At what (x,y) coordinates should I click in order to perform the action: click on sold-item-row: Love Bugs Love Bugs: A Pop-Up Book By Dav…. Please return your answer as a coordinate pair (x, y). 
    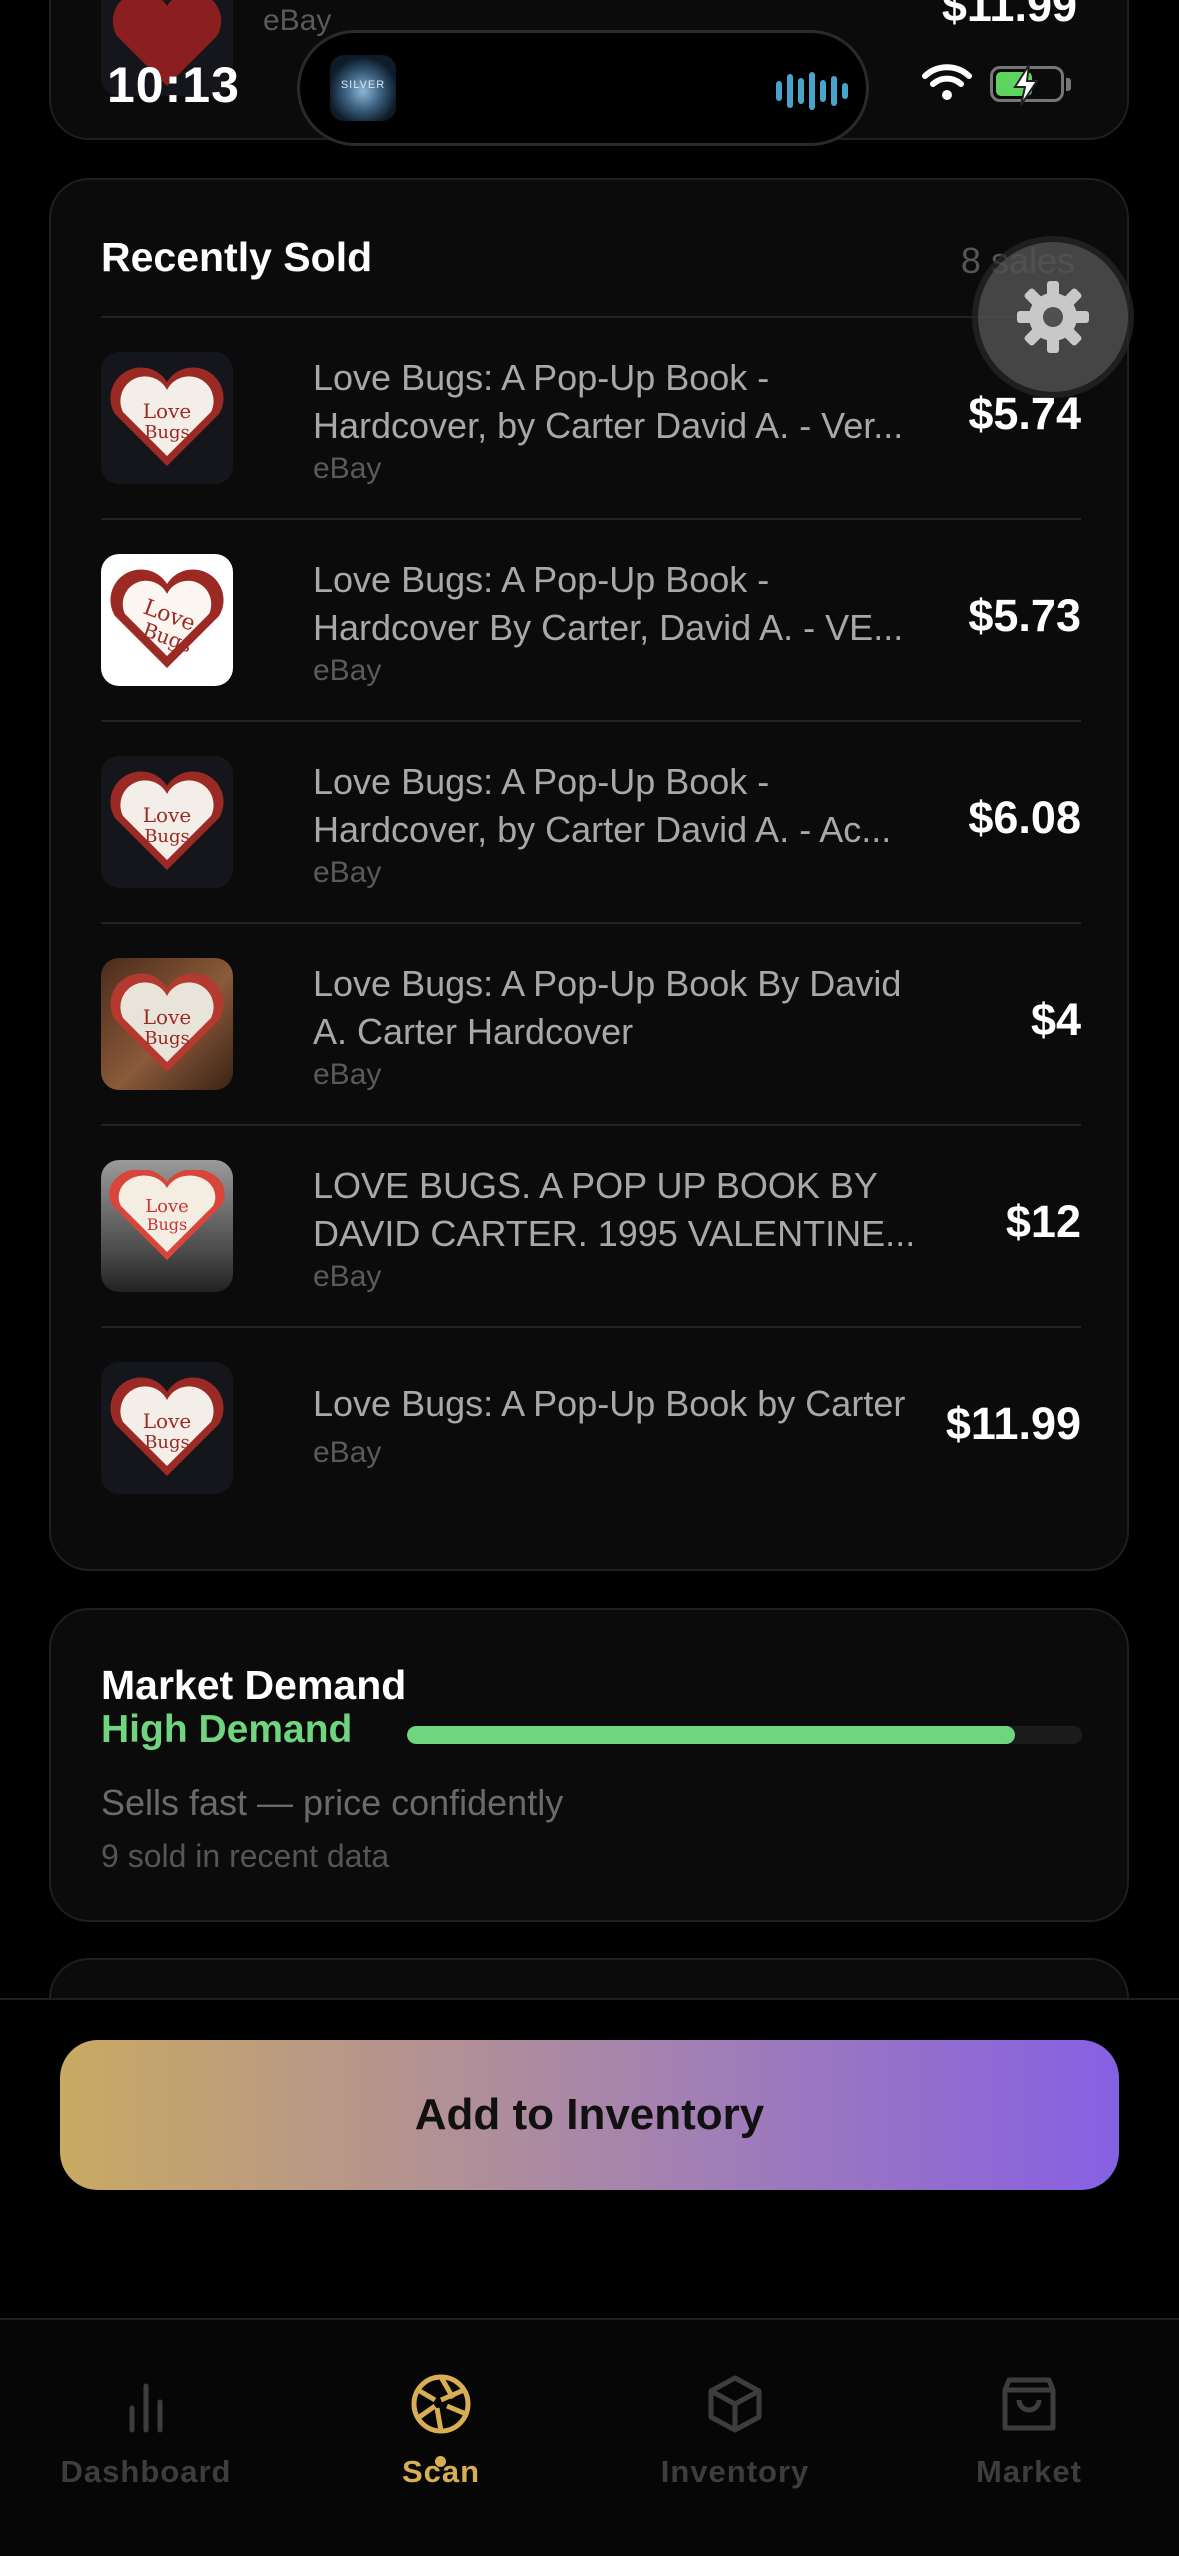
    Looking at the image, I should click on (591, 1023).